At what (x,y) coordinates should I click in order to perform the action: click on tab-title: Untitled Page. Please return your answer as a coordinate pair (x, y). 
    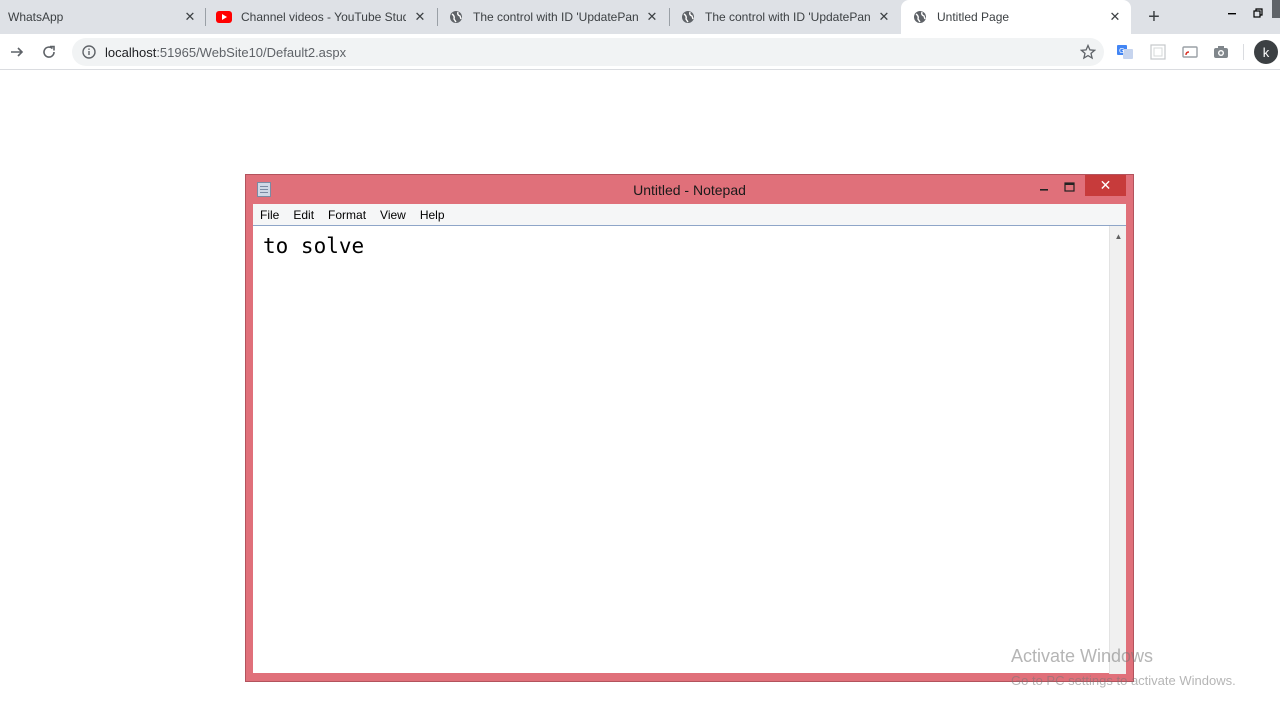
    Looking at the image, I should click on (973, 17).